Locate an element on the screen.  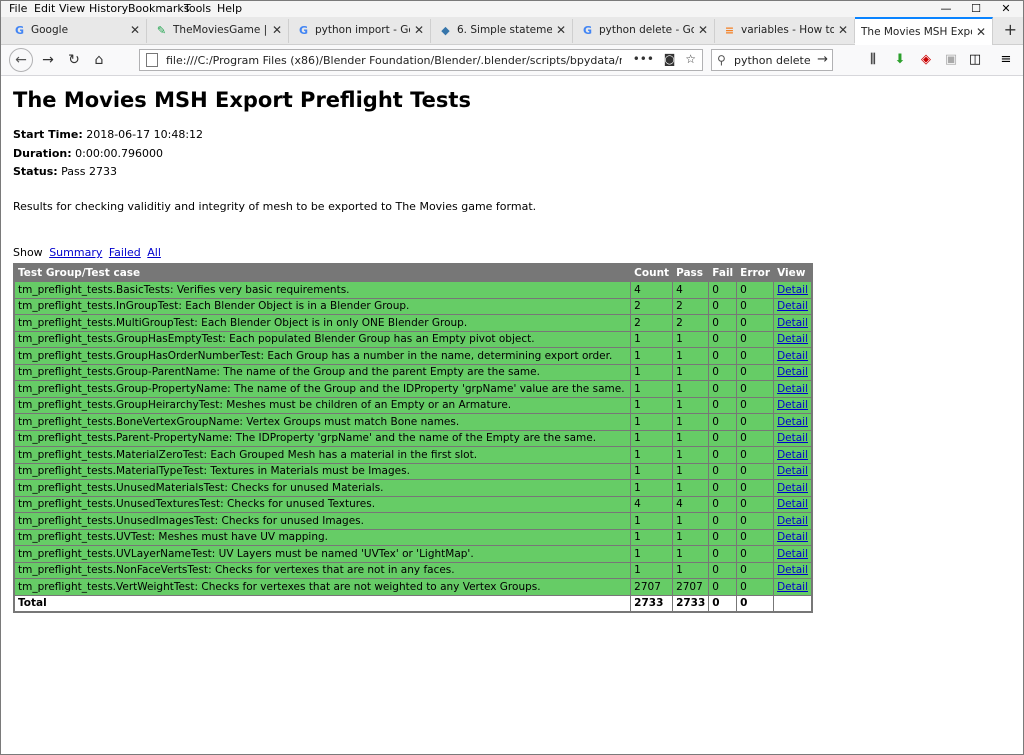
search-input: python delete is located at coordinates (772, 60).